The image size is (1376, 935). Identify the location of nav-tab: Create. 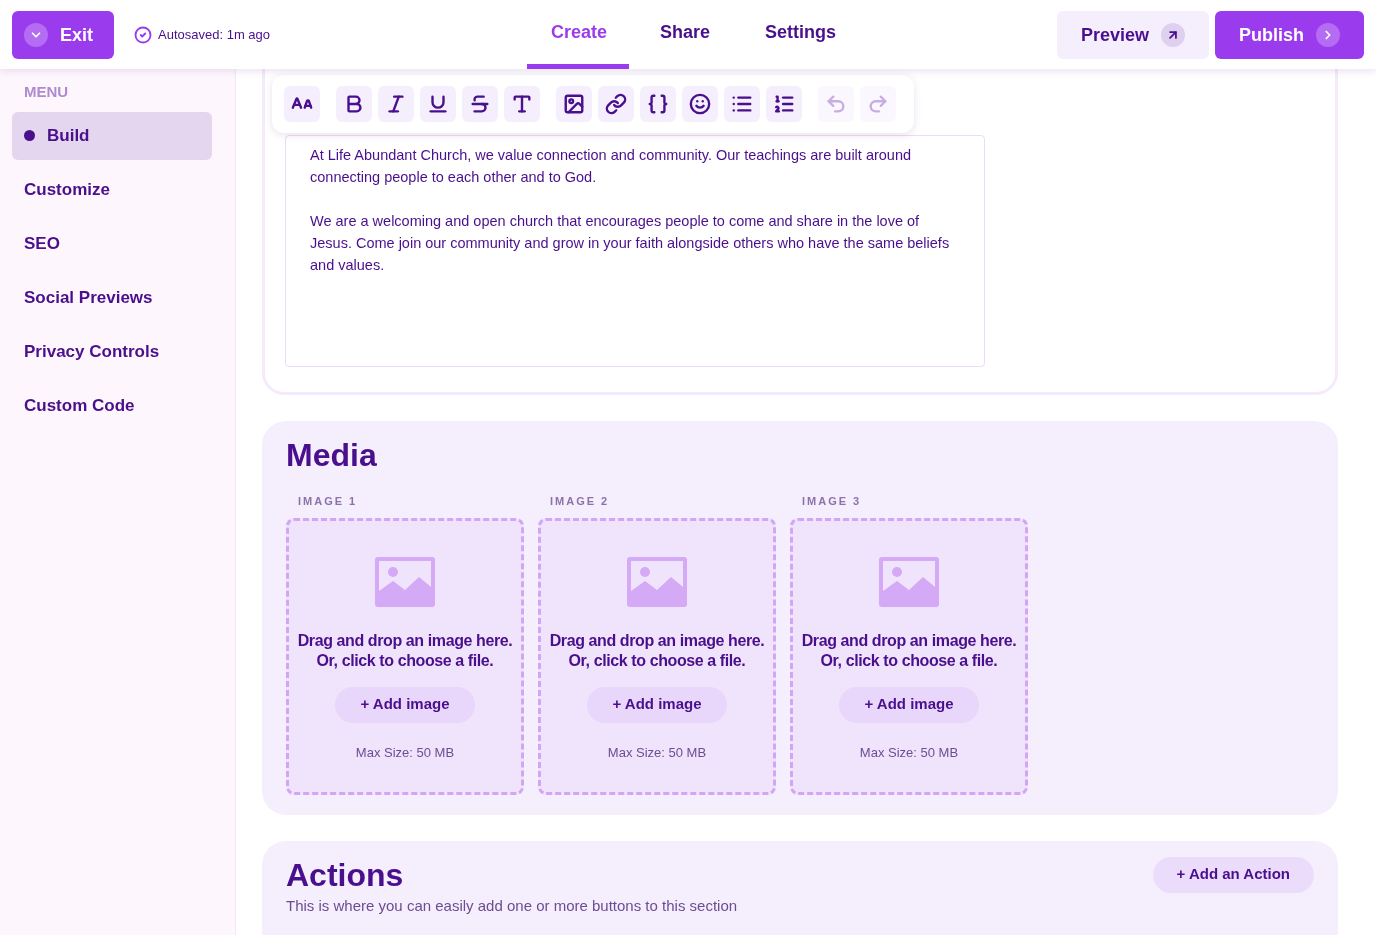
(578, 34).